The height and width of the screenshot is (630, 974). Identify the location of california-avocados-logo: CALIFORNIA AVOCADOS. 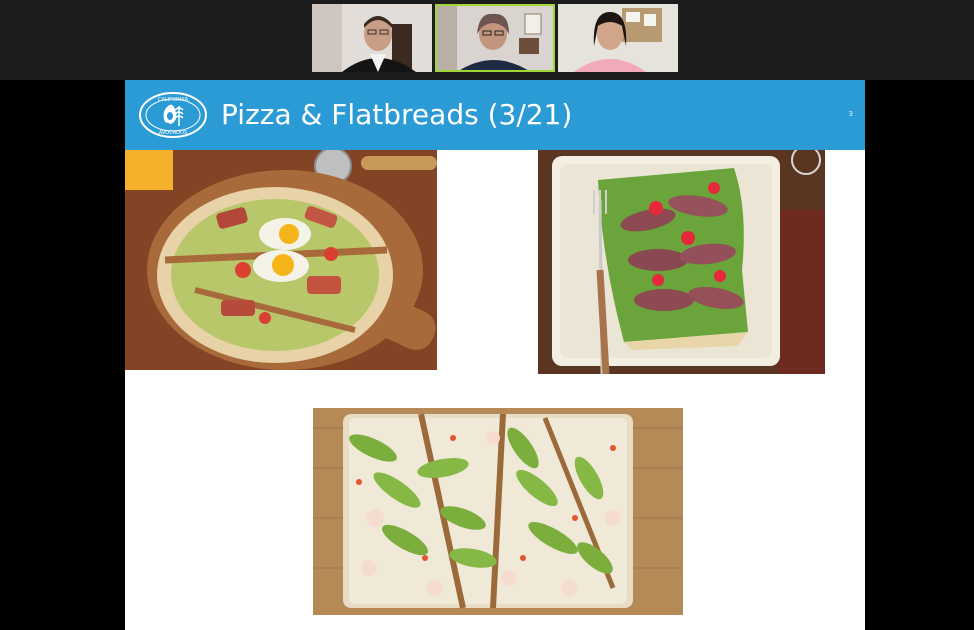
(173, 115).